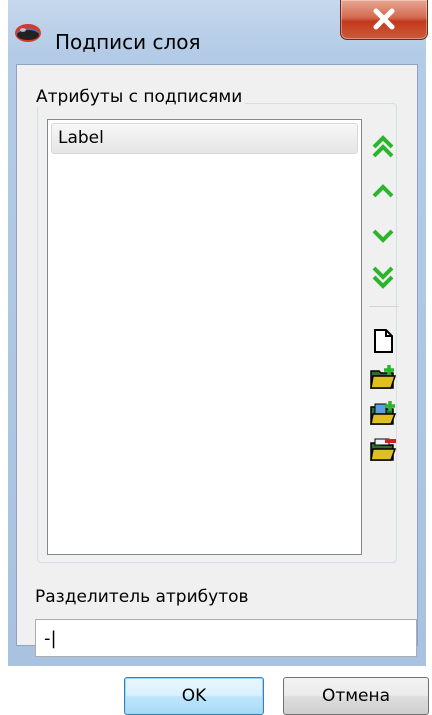  Describe the element at coordinates (139, 97) in the screenshot. I see `attributes-group-title: Атрибуты с подписями` at that location.